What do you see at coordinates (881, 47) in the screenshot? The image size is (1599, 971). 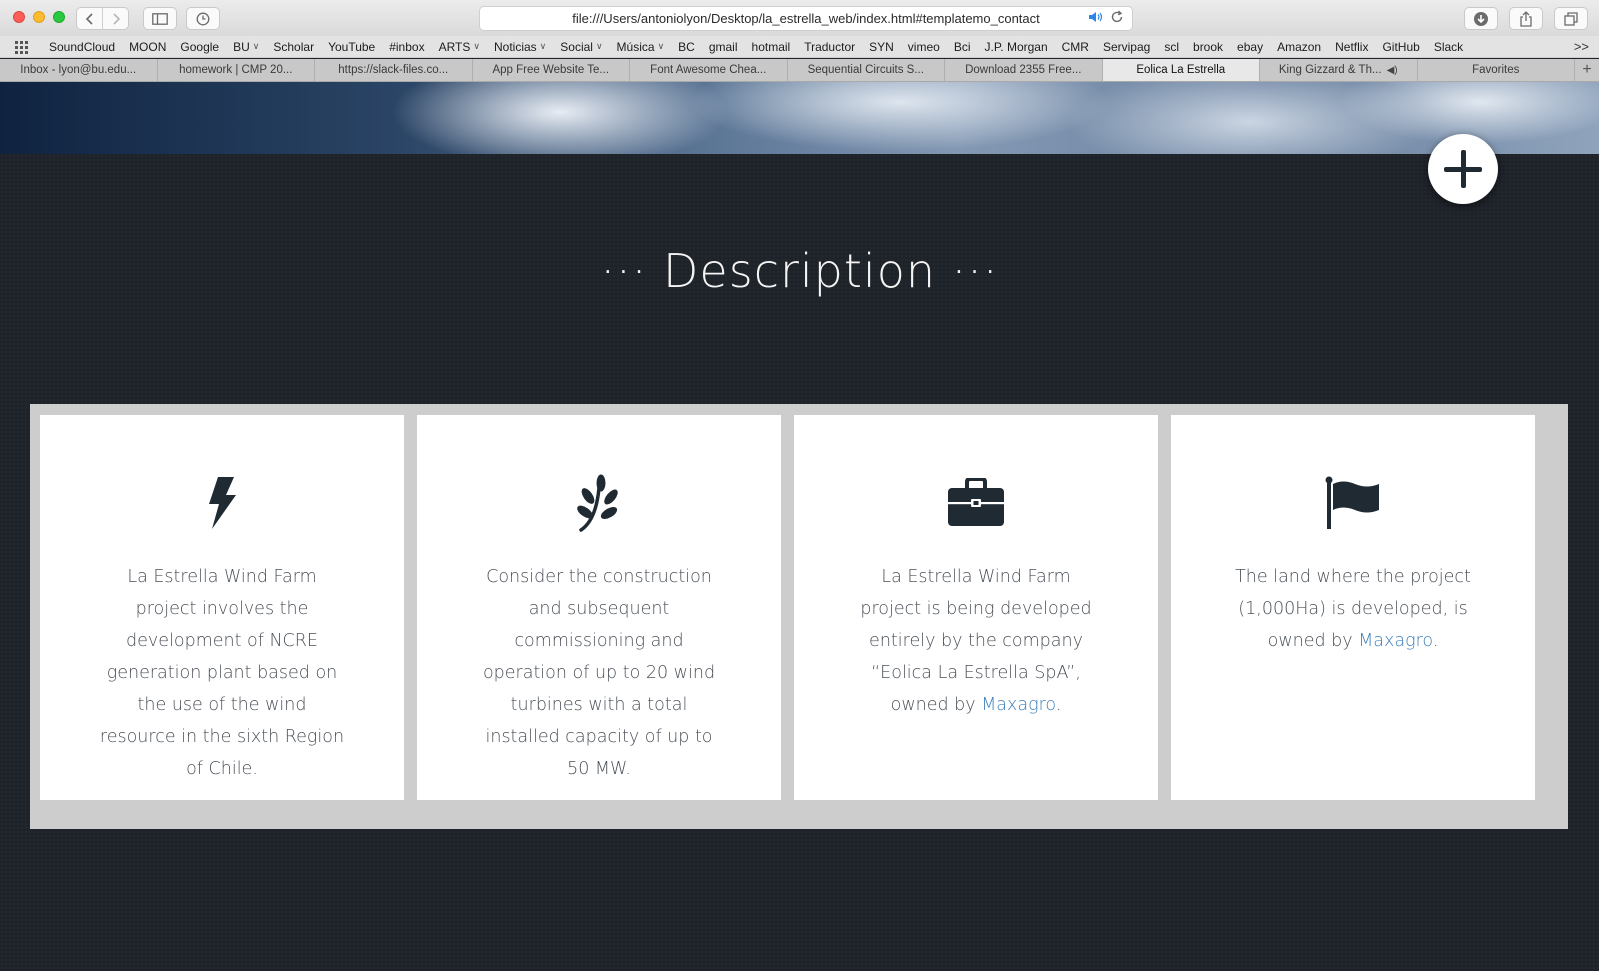 I see `bookmark-item: SYN` at bounding box center [881, 47].